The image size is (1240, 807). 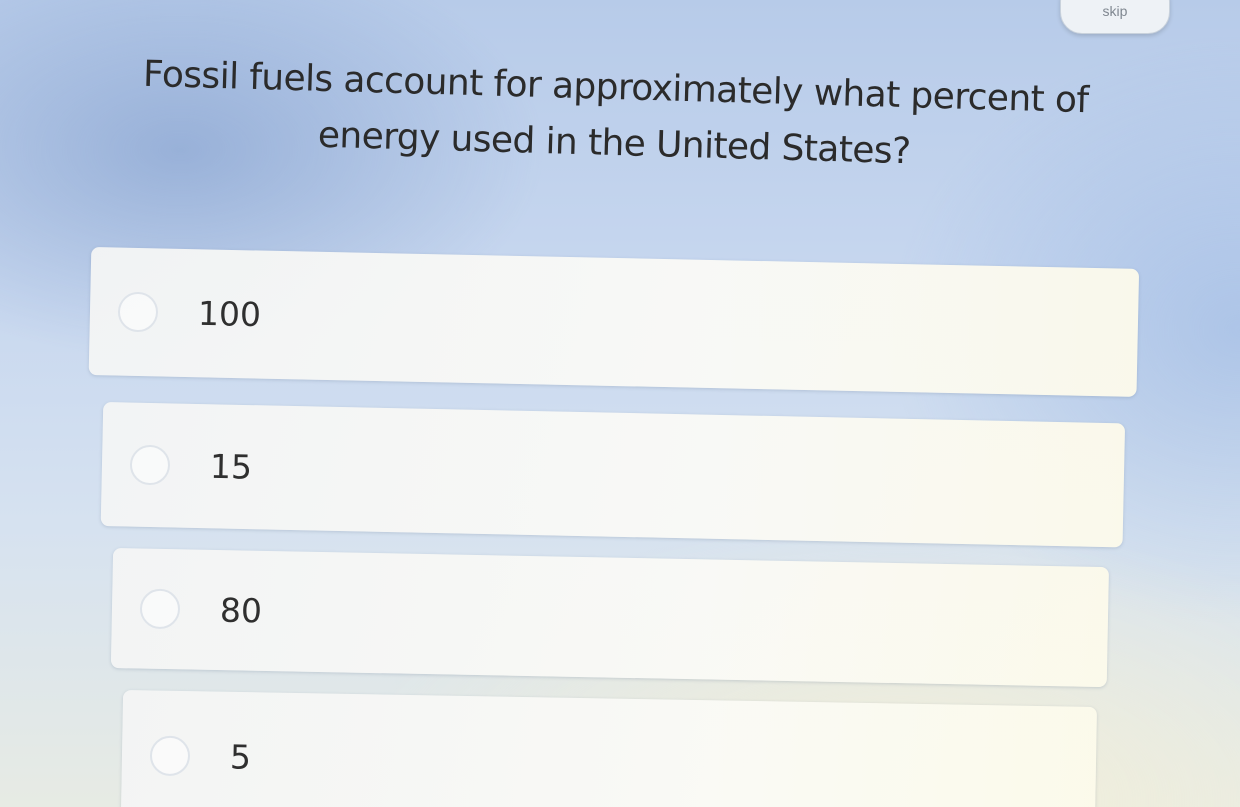 I want to click on answer-option-80: 80, so click(x=609, y=618).